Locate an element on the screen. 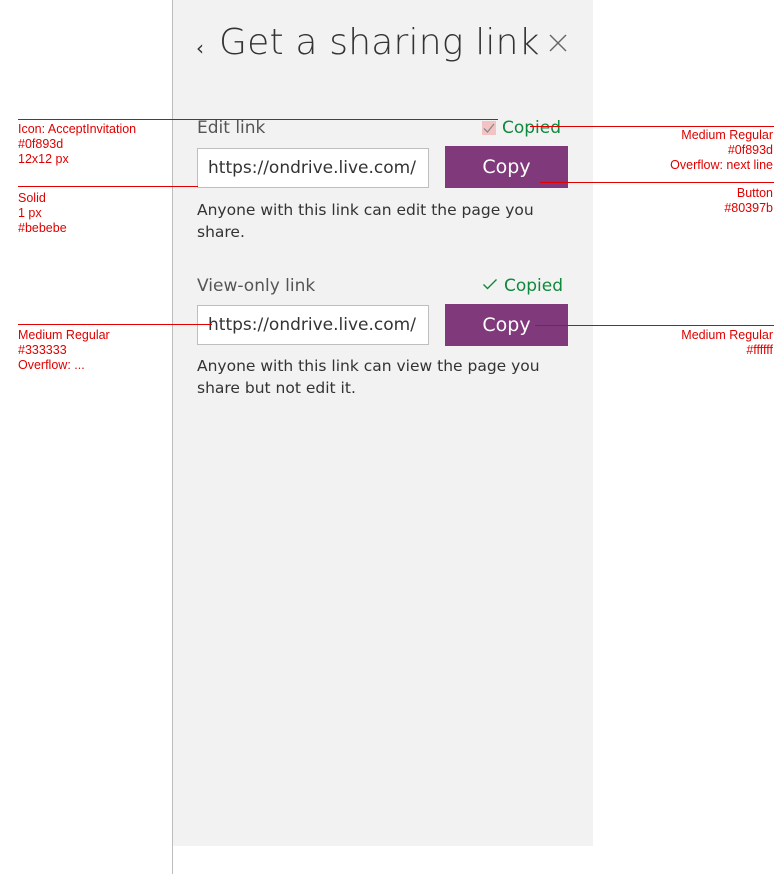 This screenshot has height=874, width=778. edit-link-label: Edit link is located at coordinates (231, 128).